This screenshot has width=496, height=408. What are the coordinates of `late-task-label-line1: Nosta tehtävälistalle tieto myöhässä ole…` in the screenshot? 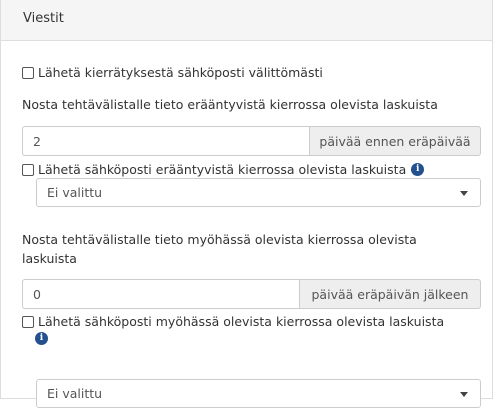 It's located at (219, 239).